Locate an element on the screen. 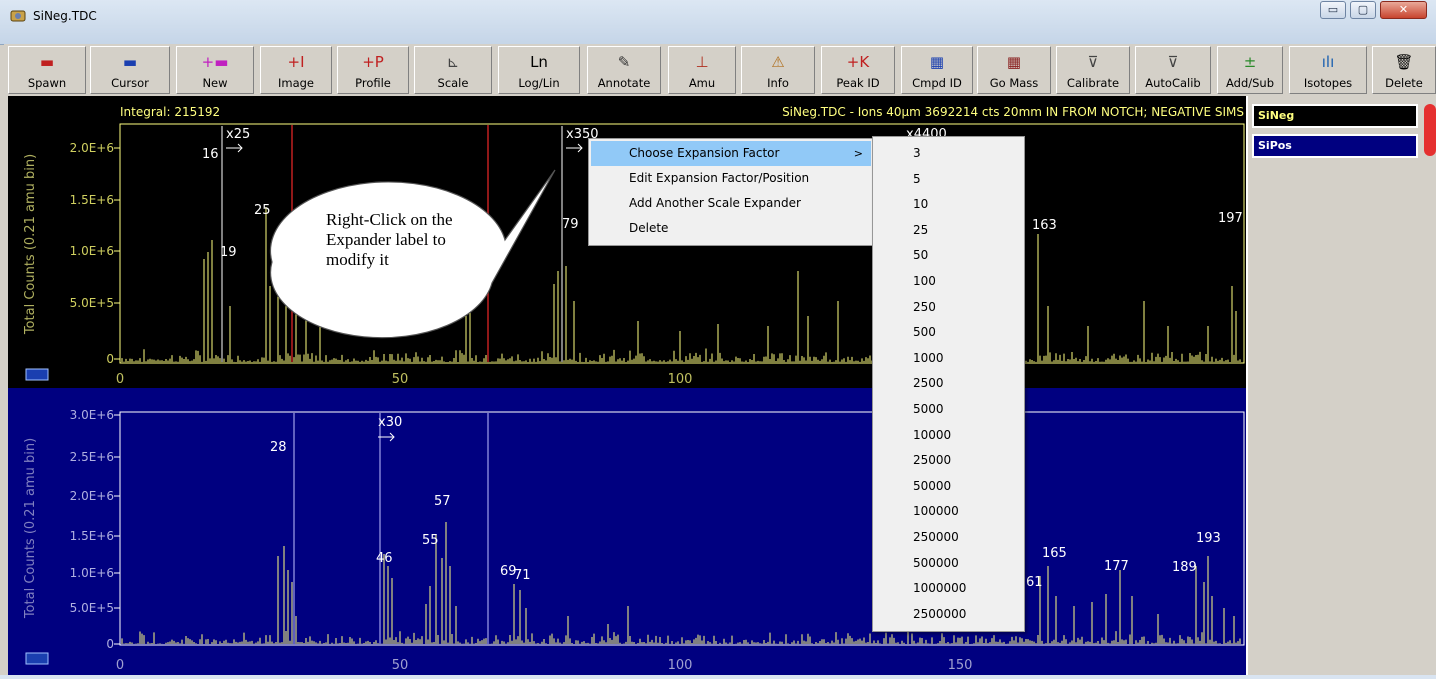 The width and height of the screenshot is (1436, 679). expansion-factor-option: 250000 is located at coordinates (948, 538).